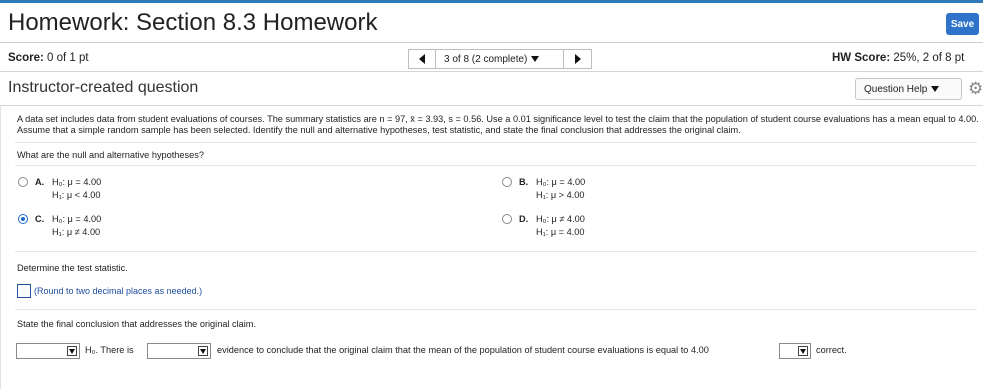 Image resolution: width=983 pixels, height=389 pixels. Describe the element at coordinates (524, 182) in the screenshot. I see `option-letter: B.` at that location.